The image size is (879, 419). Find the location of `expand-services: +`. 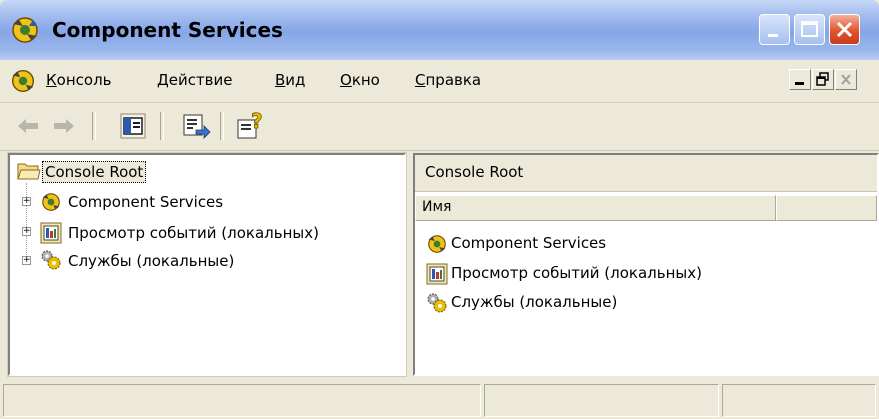

expand-services: + is located at coordinates (26, 260).